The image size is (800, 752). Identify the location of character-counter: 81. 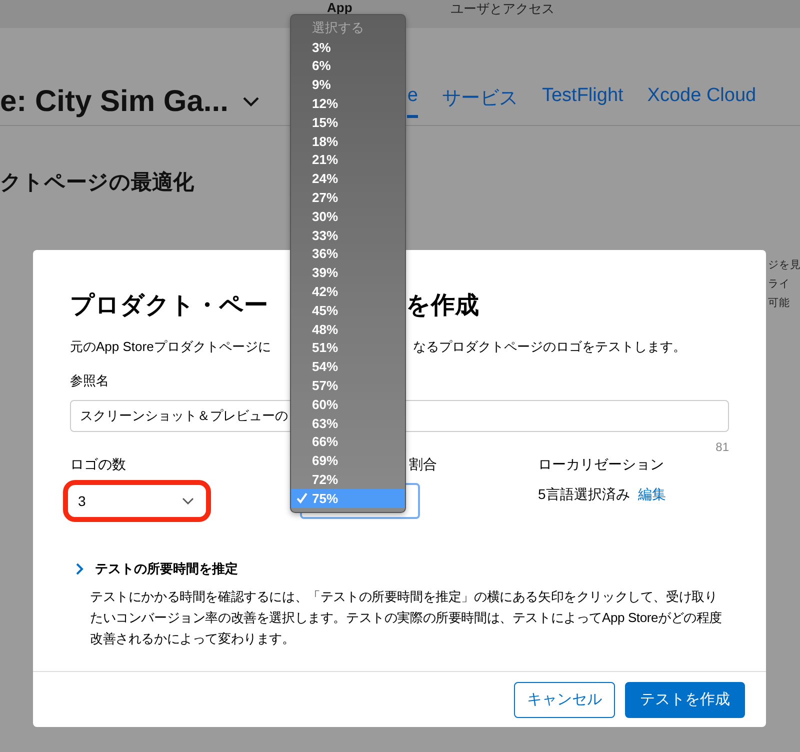
(722, 447).